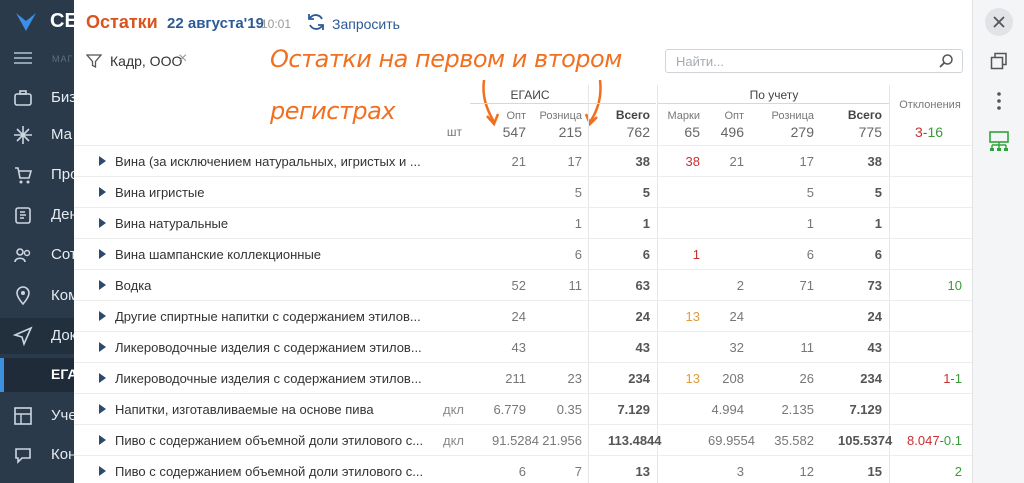 The image size is (1024, 483). I want to click on total-opt: 547, so click(514, 132).